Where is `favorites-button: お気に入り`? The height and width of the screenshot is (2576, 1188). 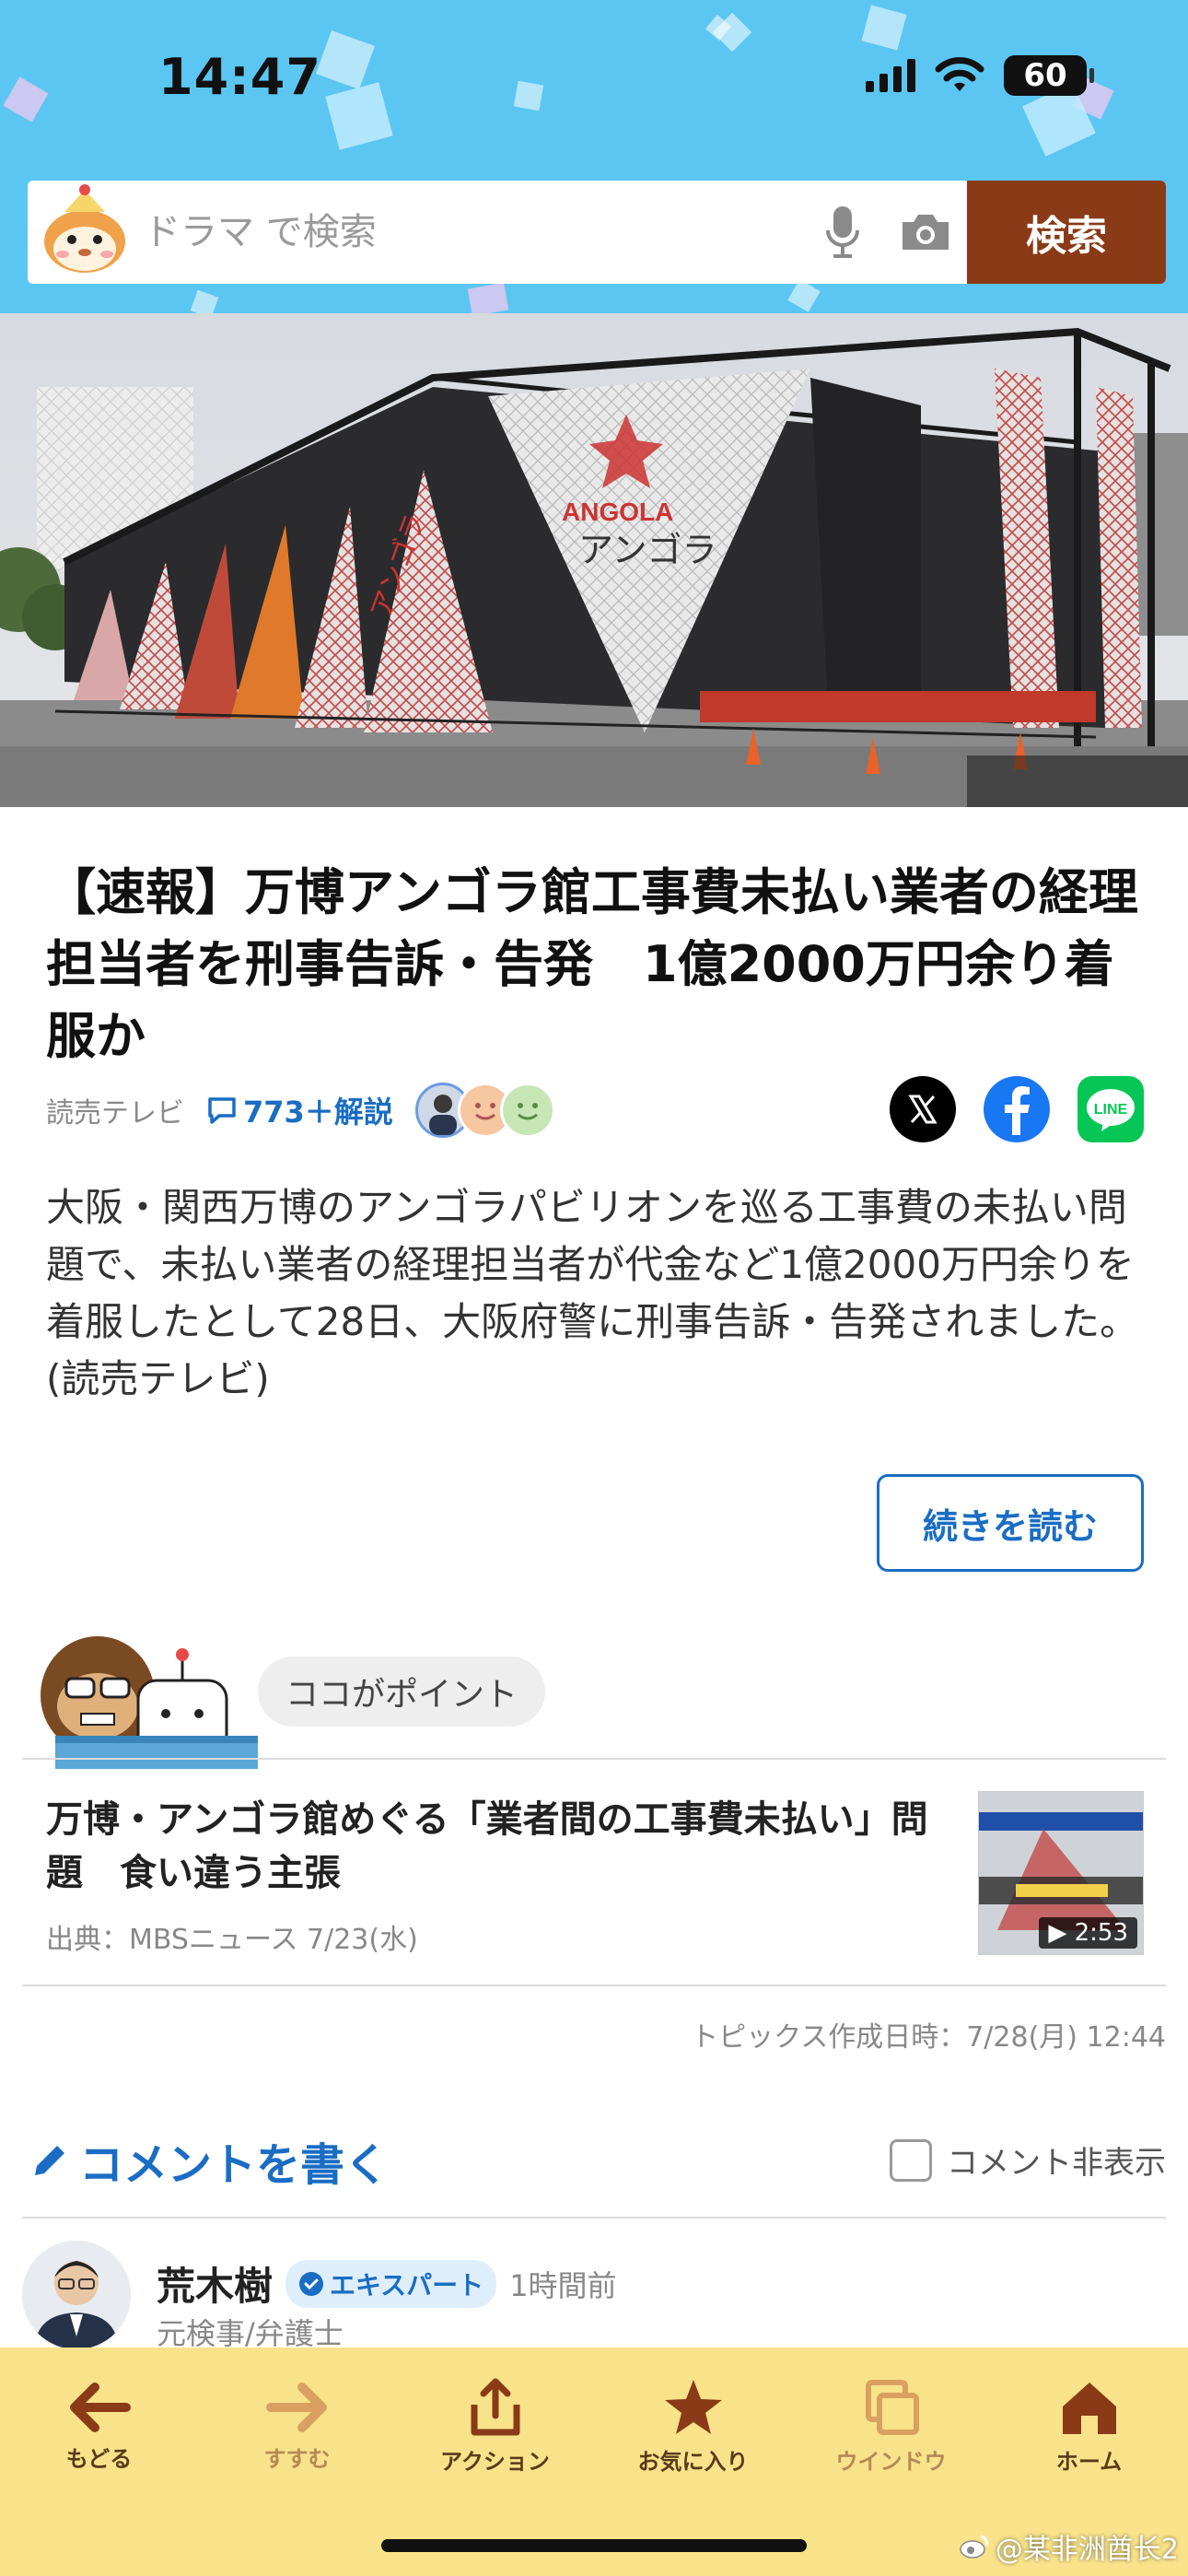
favorites-button: お気に入り is located at coordinates (693, 2421).